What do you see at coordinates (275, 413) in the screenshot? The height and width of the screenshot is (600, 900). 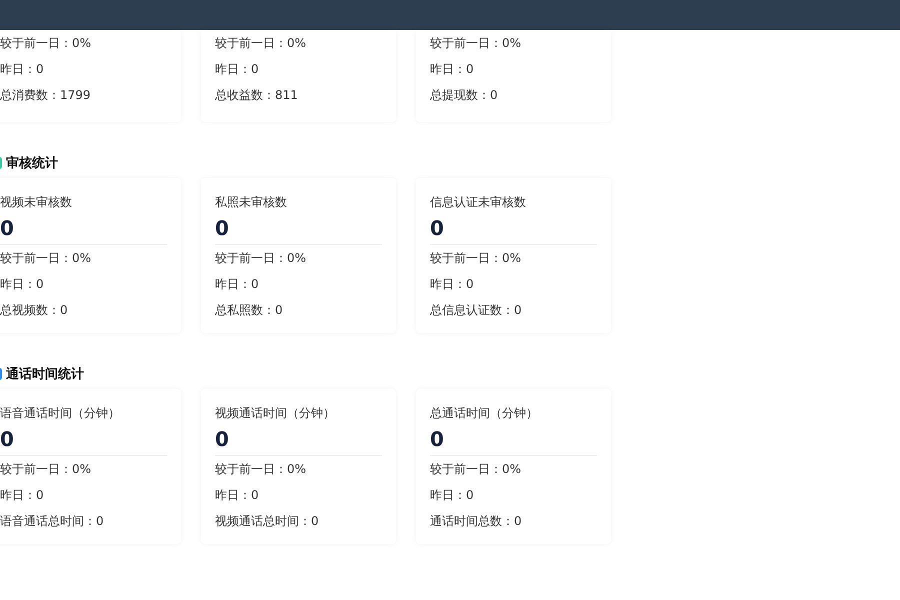 I see `stat-label: 视频通话时间（分钟）` at bounding box center [275, 413].